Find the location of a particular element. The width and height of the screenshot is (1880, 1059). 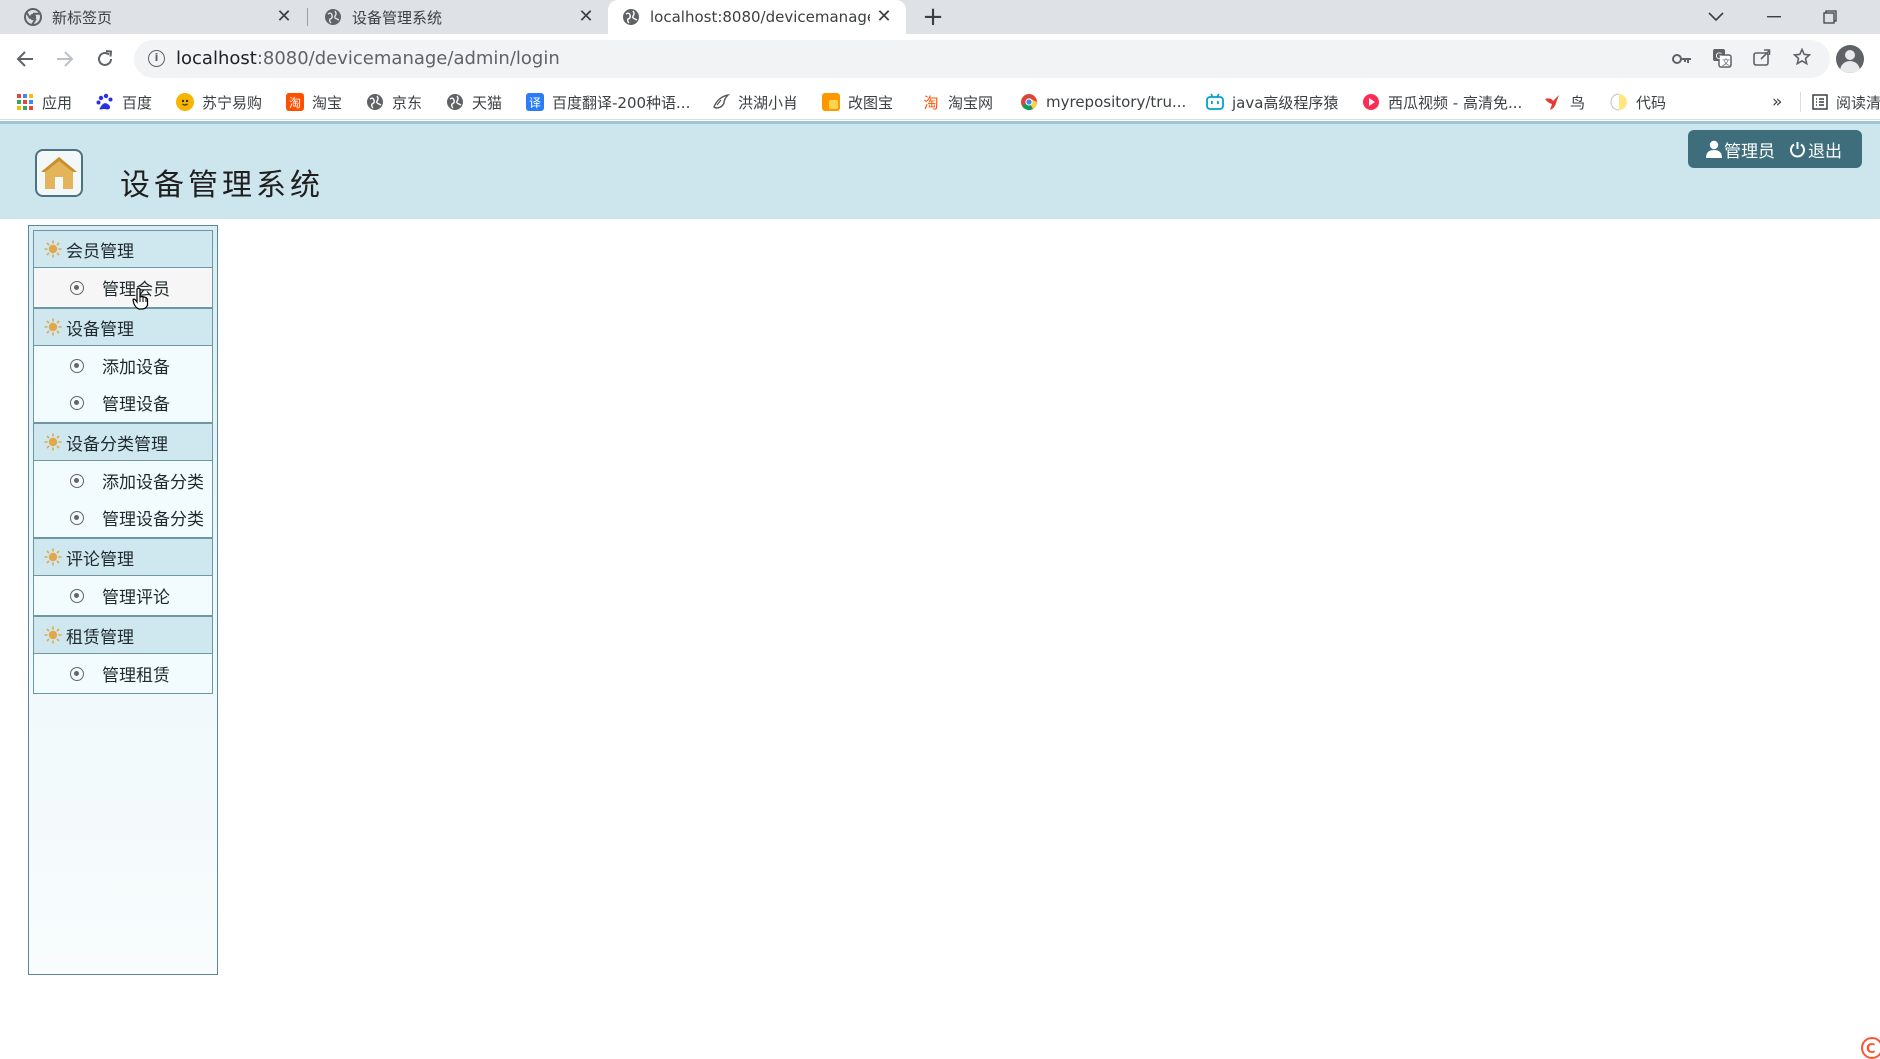

tab-title: 设备管理系统 is located at coordinates (397, 17).